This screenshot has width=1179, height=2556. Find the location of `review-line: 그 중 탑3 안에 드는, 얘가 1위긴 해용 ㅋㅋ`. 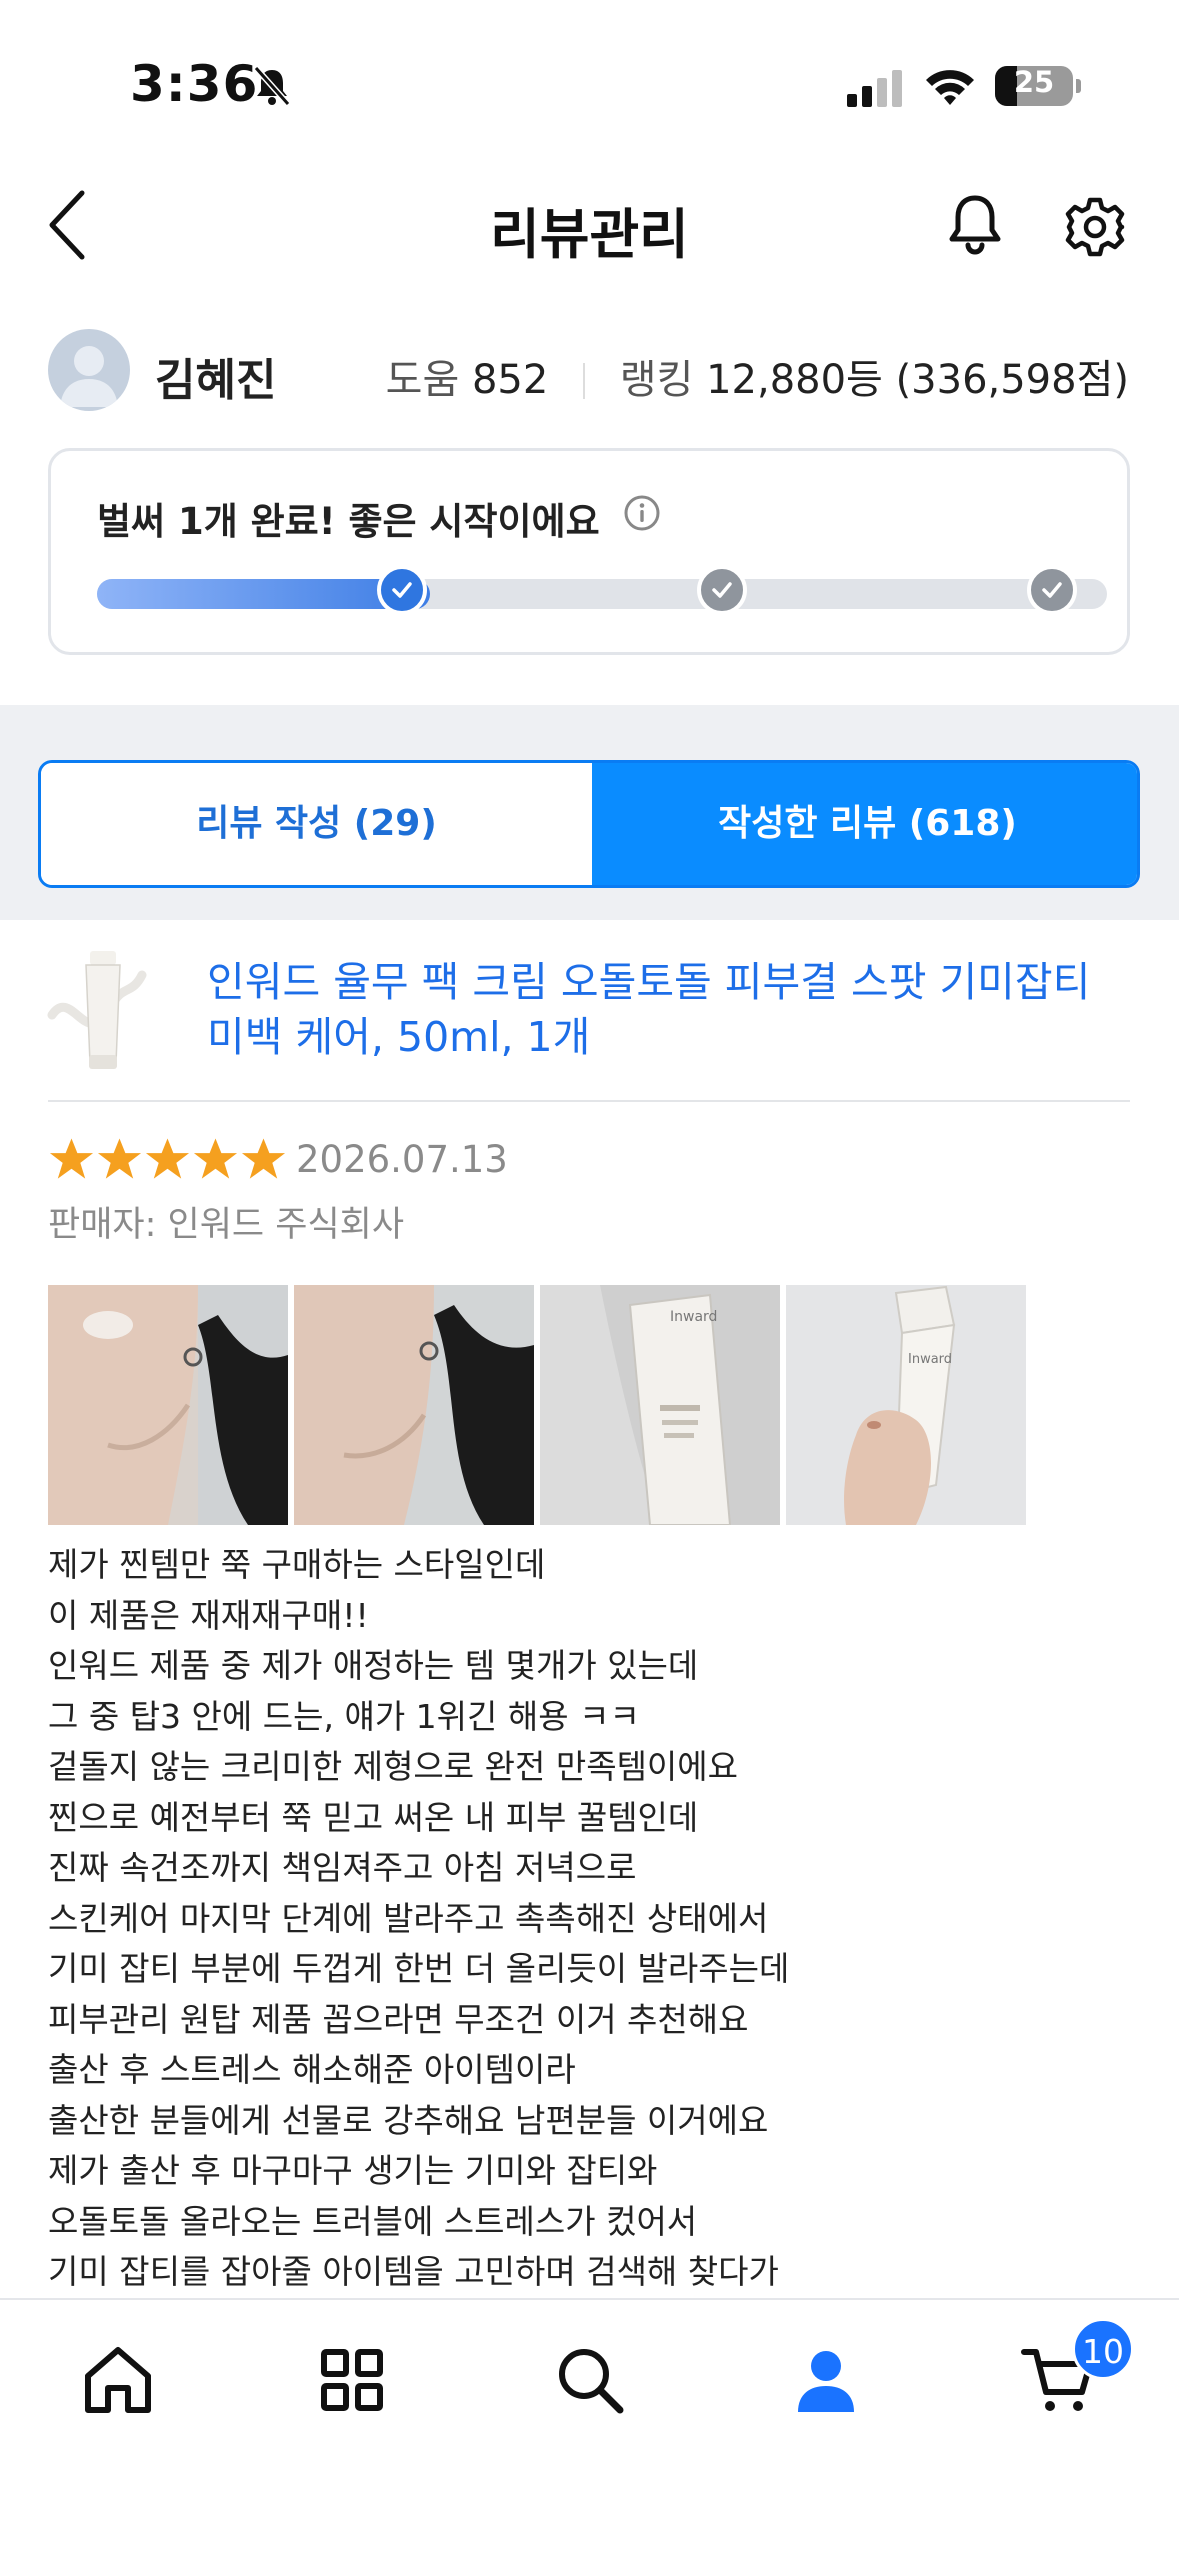

review-line: 그 중 탑3 안에 드는, 얘가 1위긴 해용 ㅋㅋ is located at coordinates (344, 1716).